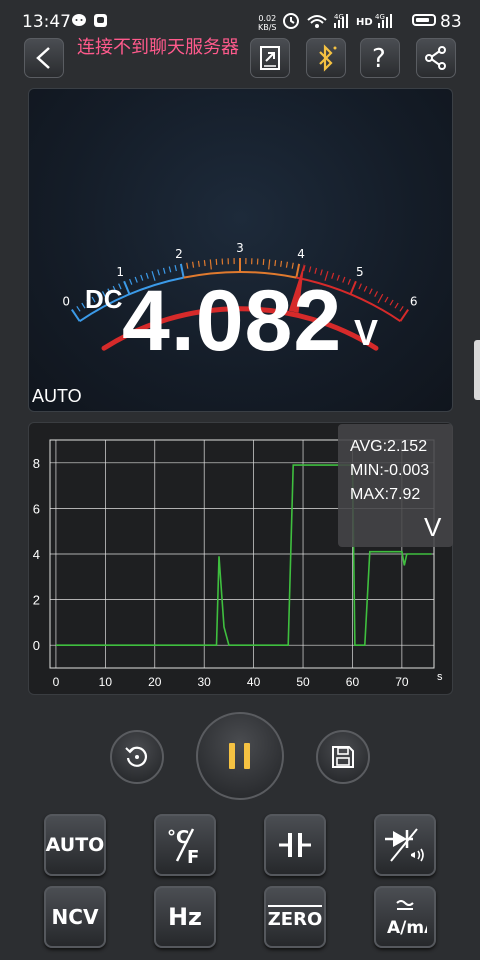 Image resolution: width=480 pixels, height=960 pixels. I want to click on zero-key: ZERO, so click(295, 917).